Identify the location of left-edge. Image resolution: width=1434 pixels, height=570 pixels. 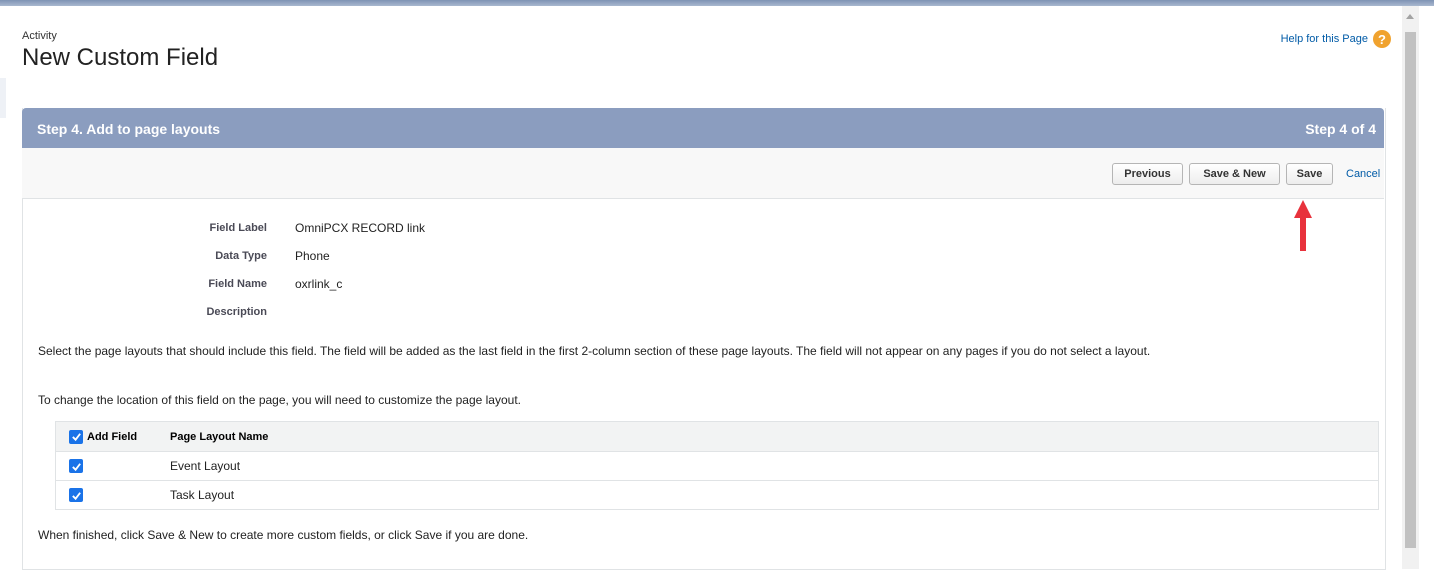
(3, 98).